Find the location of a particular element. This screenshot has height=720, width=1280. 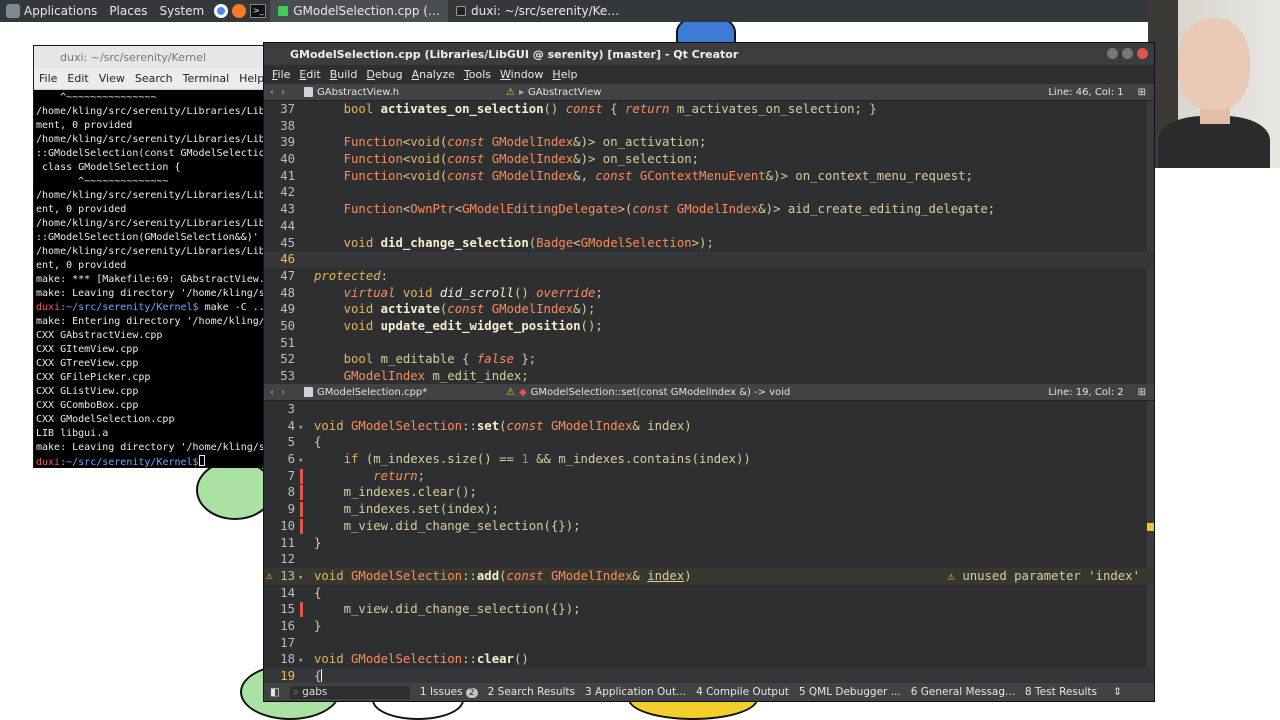

tab-search-results: 2 Search Results is located at coordinates (531, 692).